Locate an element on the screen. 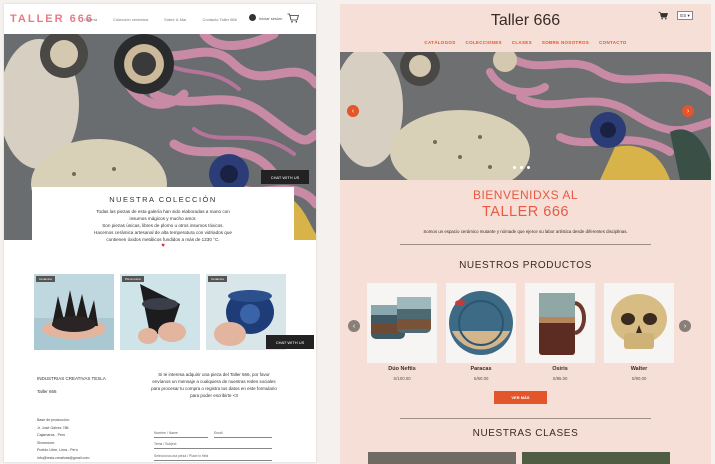  slider-next-button: › is located at coordinates (688, 111).